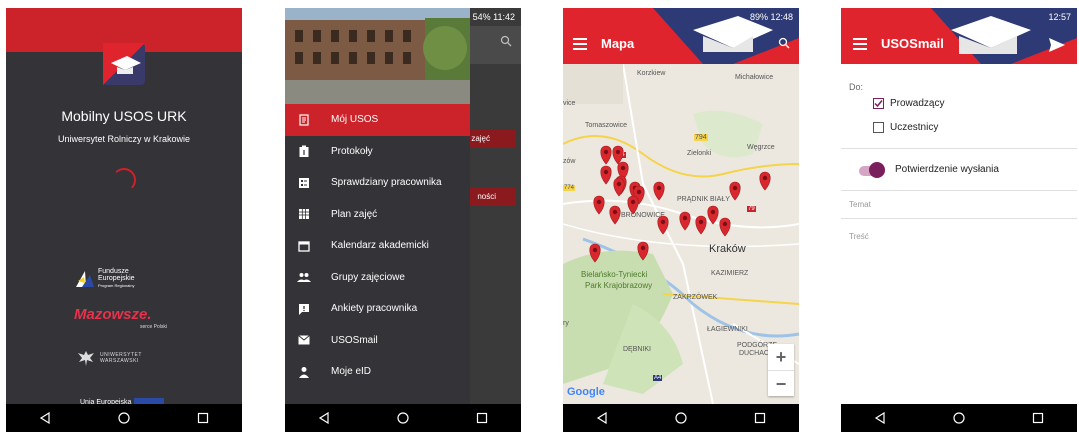  Describe the element at coordinates (386, 183) in the screenshot. I see `drawer-item-label: Sprawdziany pracownika` at that location.